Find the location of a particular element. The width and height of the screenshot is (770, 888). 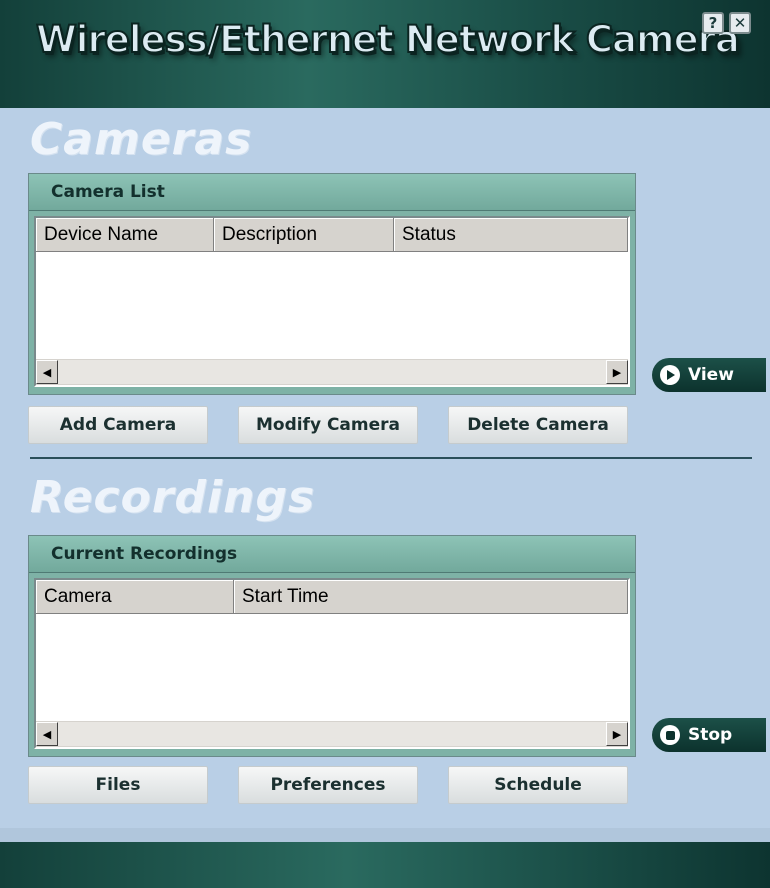

recordings-column-headers: Camera Start Time is located at coordinates (332, 597).